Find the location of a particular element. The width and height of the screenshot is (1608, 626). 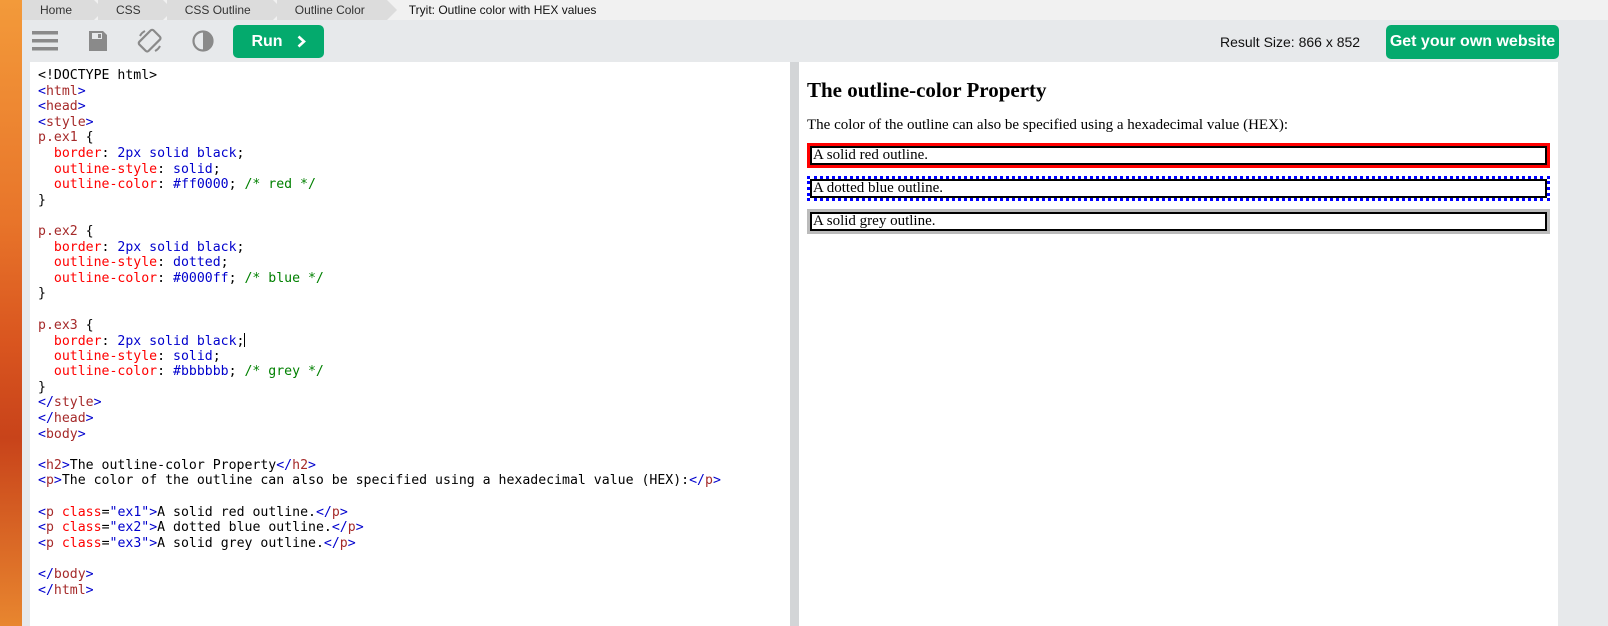

code-line: <p class="ex3">A solid grey outline.</p> is located at coordinates (197, 543).